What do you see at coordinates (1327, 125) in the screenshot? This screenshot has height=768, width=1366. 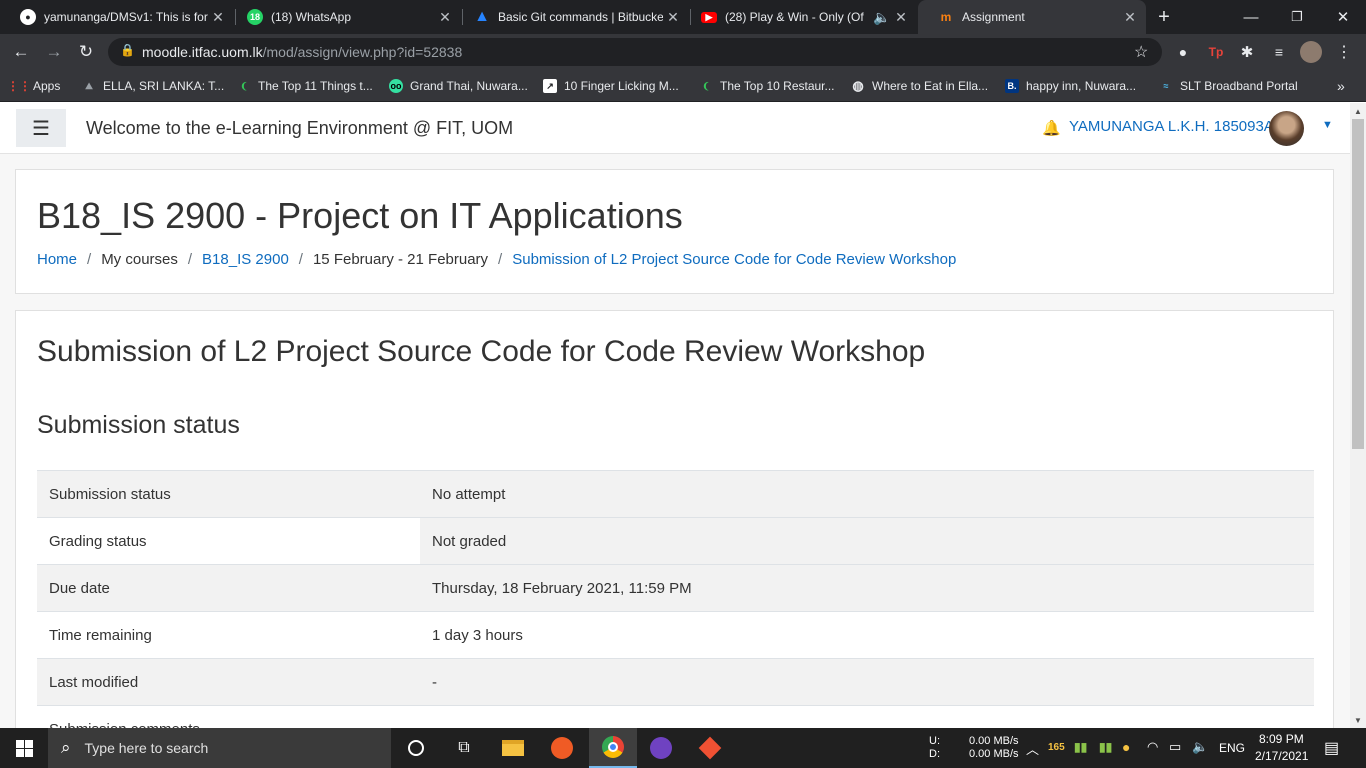 I see `chevron-down-icon: ▼` at bounding box center [1327, 125].